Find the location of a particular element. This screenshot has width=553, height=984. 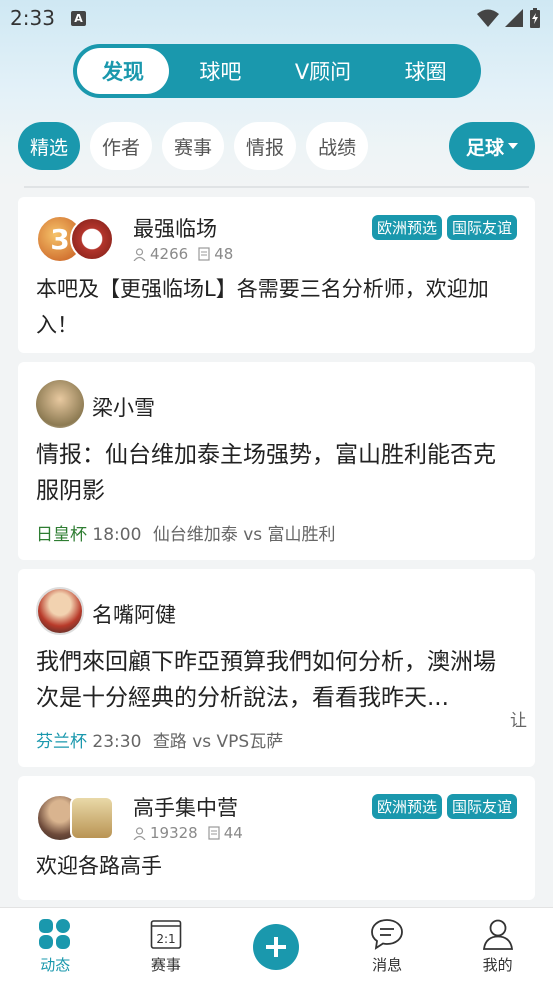

forum-title: 最强临场 is located at coordinates (175, 228).